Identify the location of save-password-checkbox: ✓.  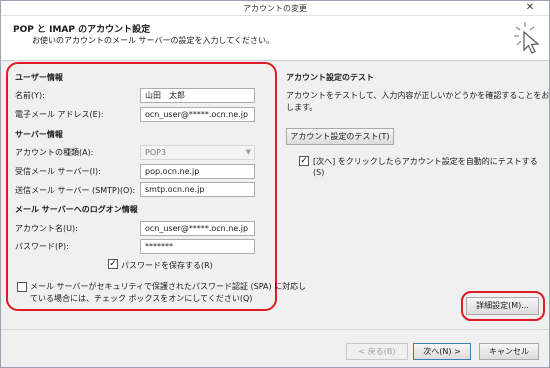
(113, 264).